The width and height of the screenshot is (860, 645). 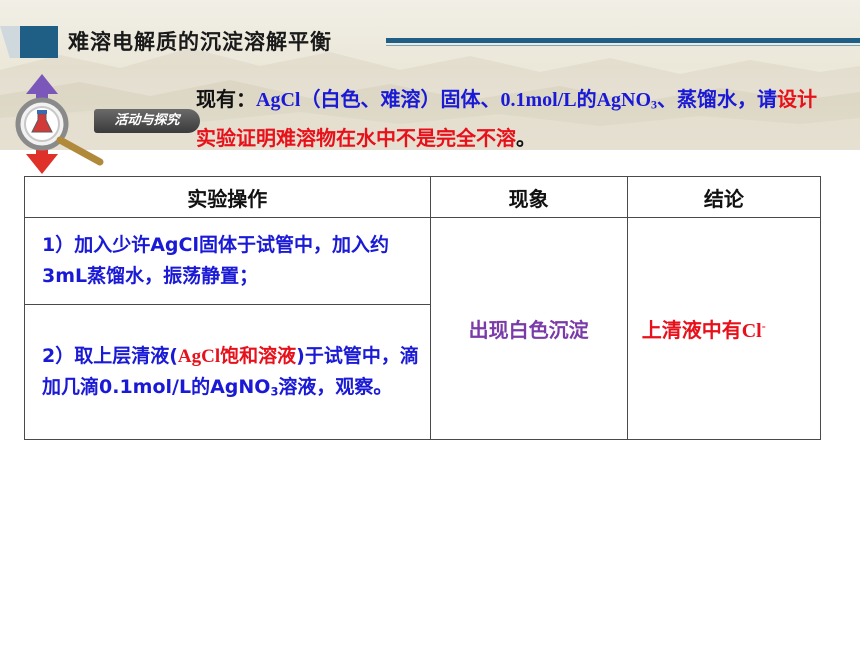 I want to click on step-two-highlight: AgCl饱和溶液, so click(x=237, y=356).